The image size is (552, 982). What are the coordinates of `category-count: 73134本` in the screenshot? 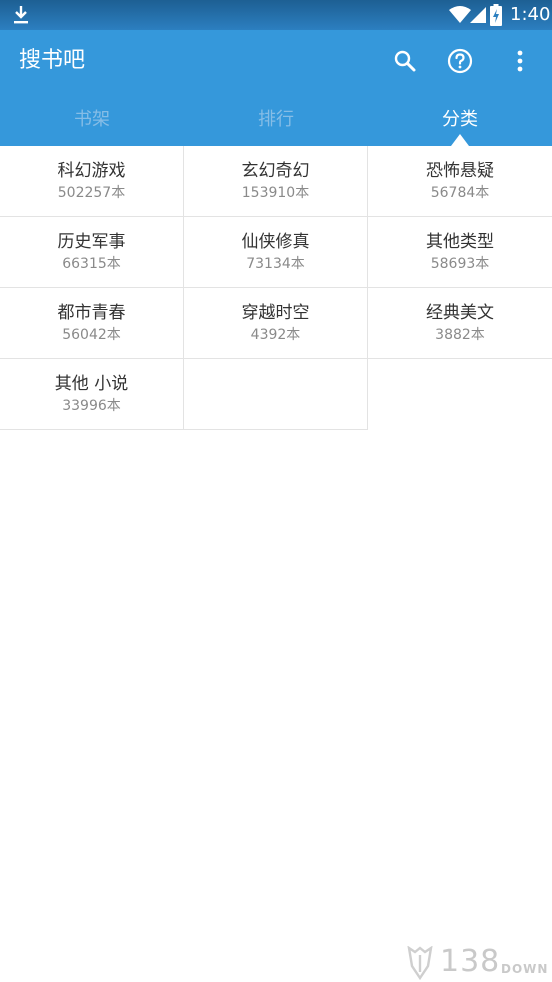 It's located at (275, 264).